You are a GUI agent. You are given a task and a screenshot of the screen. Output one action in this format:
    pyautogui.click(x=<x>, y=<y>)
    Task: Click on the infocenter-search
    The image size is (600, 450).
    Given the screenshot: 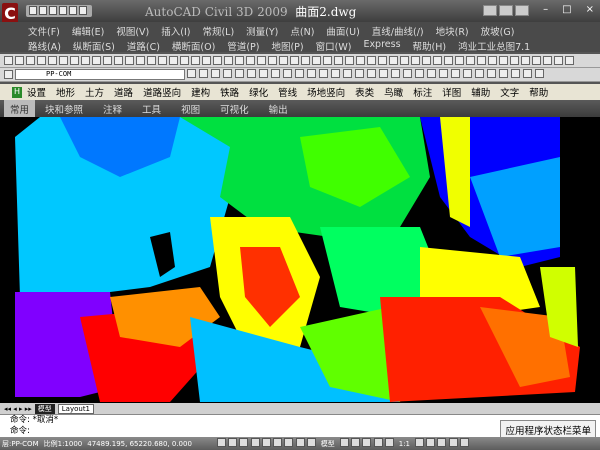 What is the action you would take?
    pyautogui.click(x=506, y=10)
    